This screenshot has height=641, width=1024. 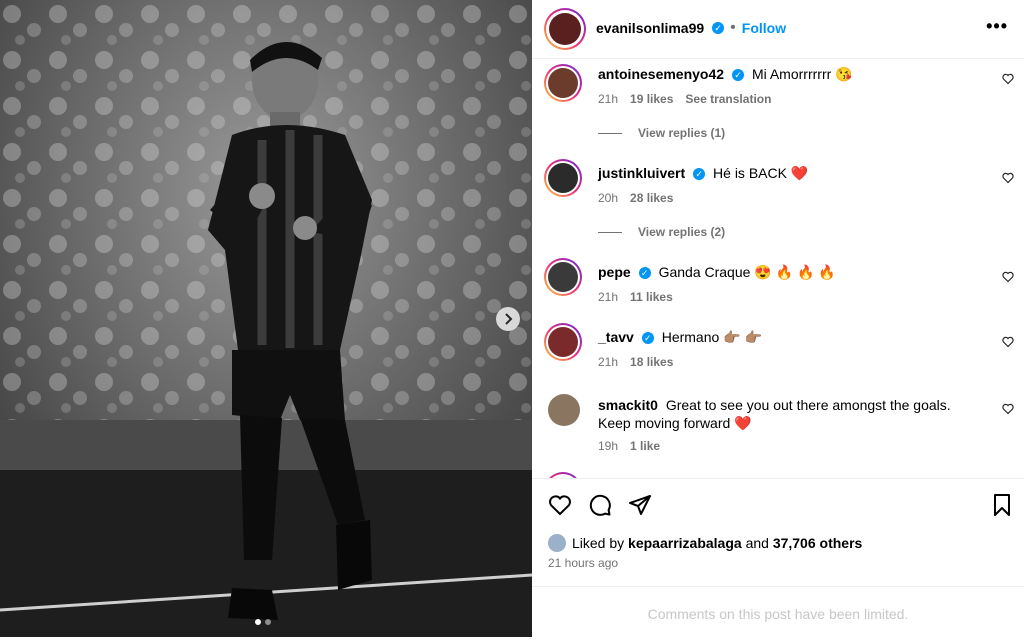 What do you see at coordinates (608, 446) in the screenshot?
I see `comment-time: 19h` at bounding box center [608, 446].